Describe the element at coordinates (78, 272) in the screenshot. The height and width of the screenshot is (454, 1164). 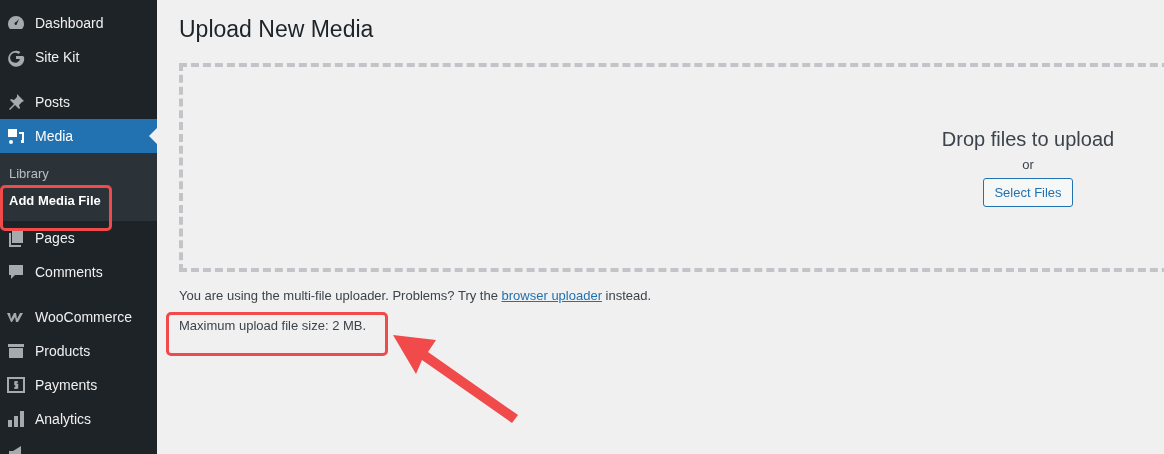
I see `menu-item: Comments` at that location.